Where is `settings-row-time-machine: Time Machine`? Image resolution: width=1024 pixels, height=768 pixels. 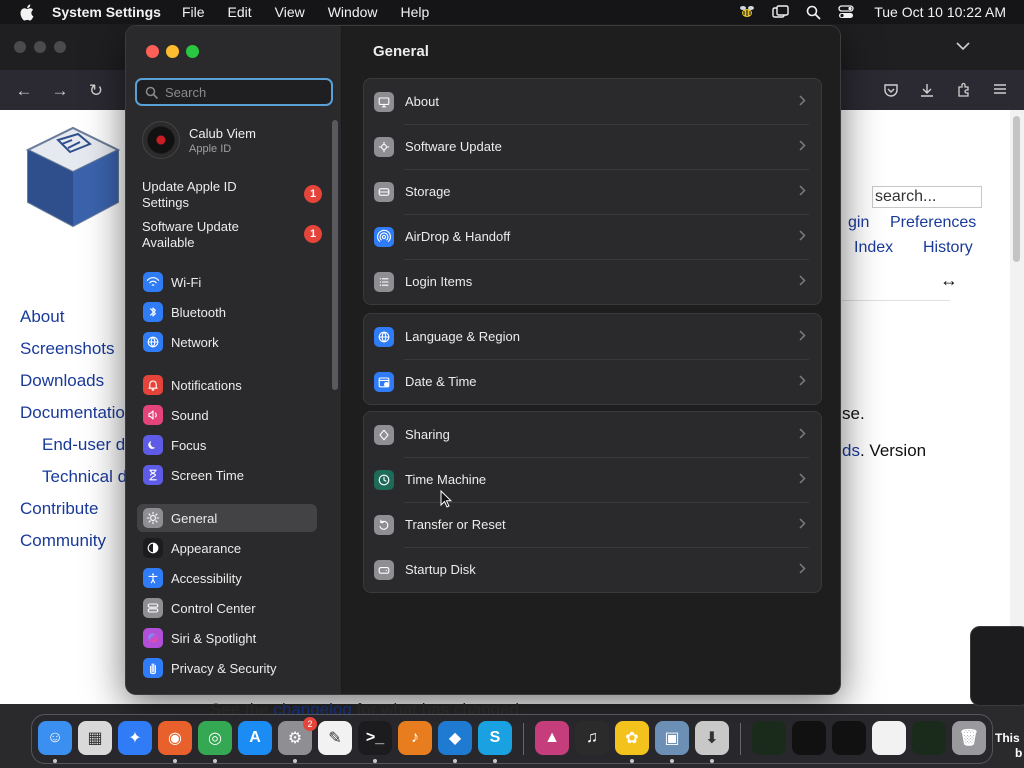 settings-row-time-machine: Time Machine is located at coordinates (592, 479).